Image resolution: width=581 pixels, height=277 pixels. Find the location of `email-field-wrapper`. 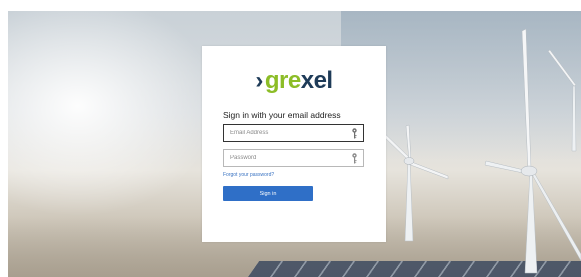

email-field-wrapper is located at coordinates (293, 133).